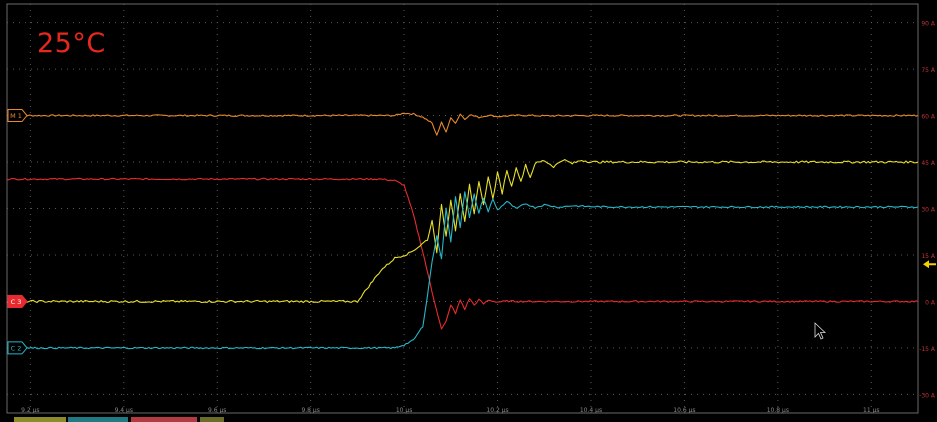 This screenshot has height=422, width=937. Describe the element at coordinates (778, 410) in the screenshot. I see `x-tick-label-8: 10.8 µs` at that location.